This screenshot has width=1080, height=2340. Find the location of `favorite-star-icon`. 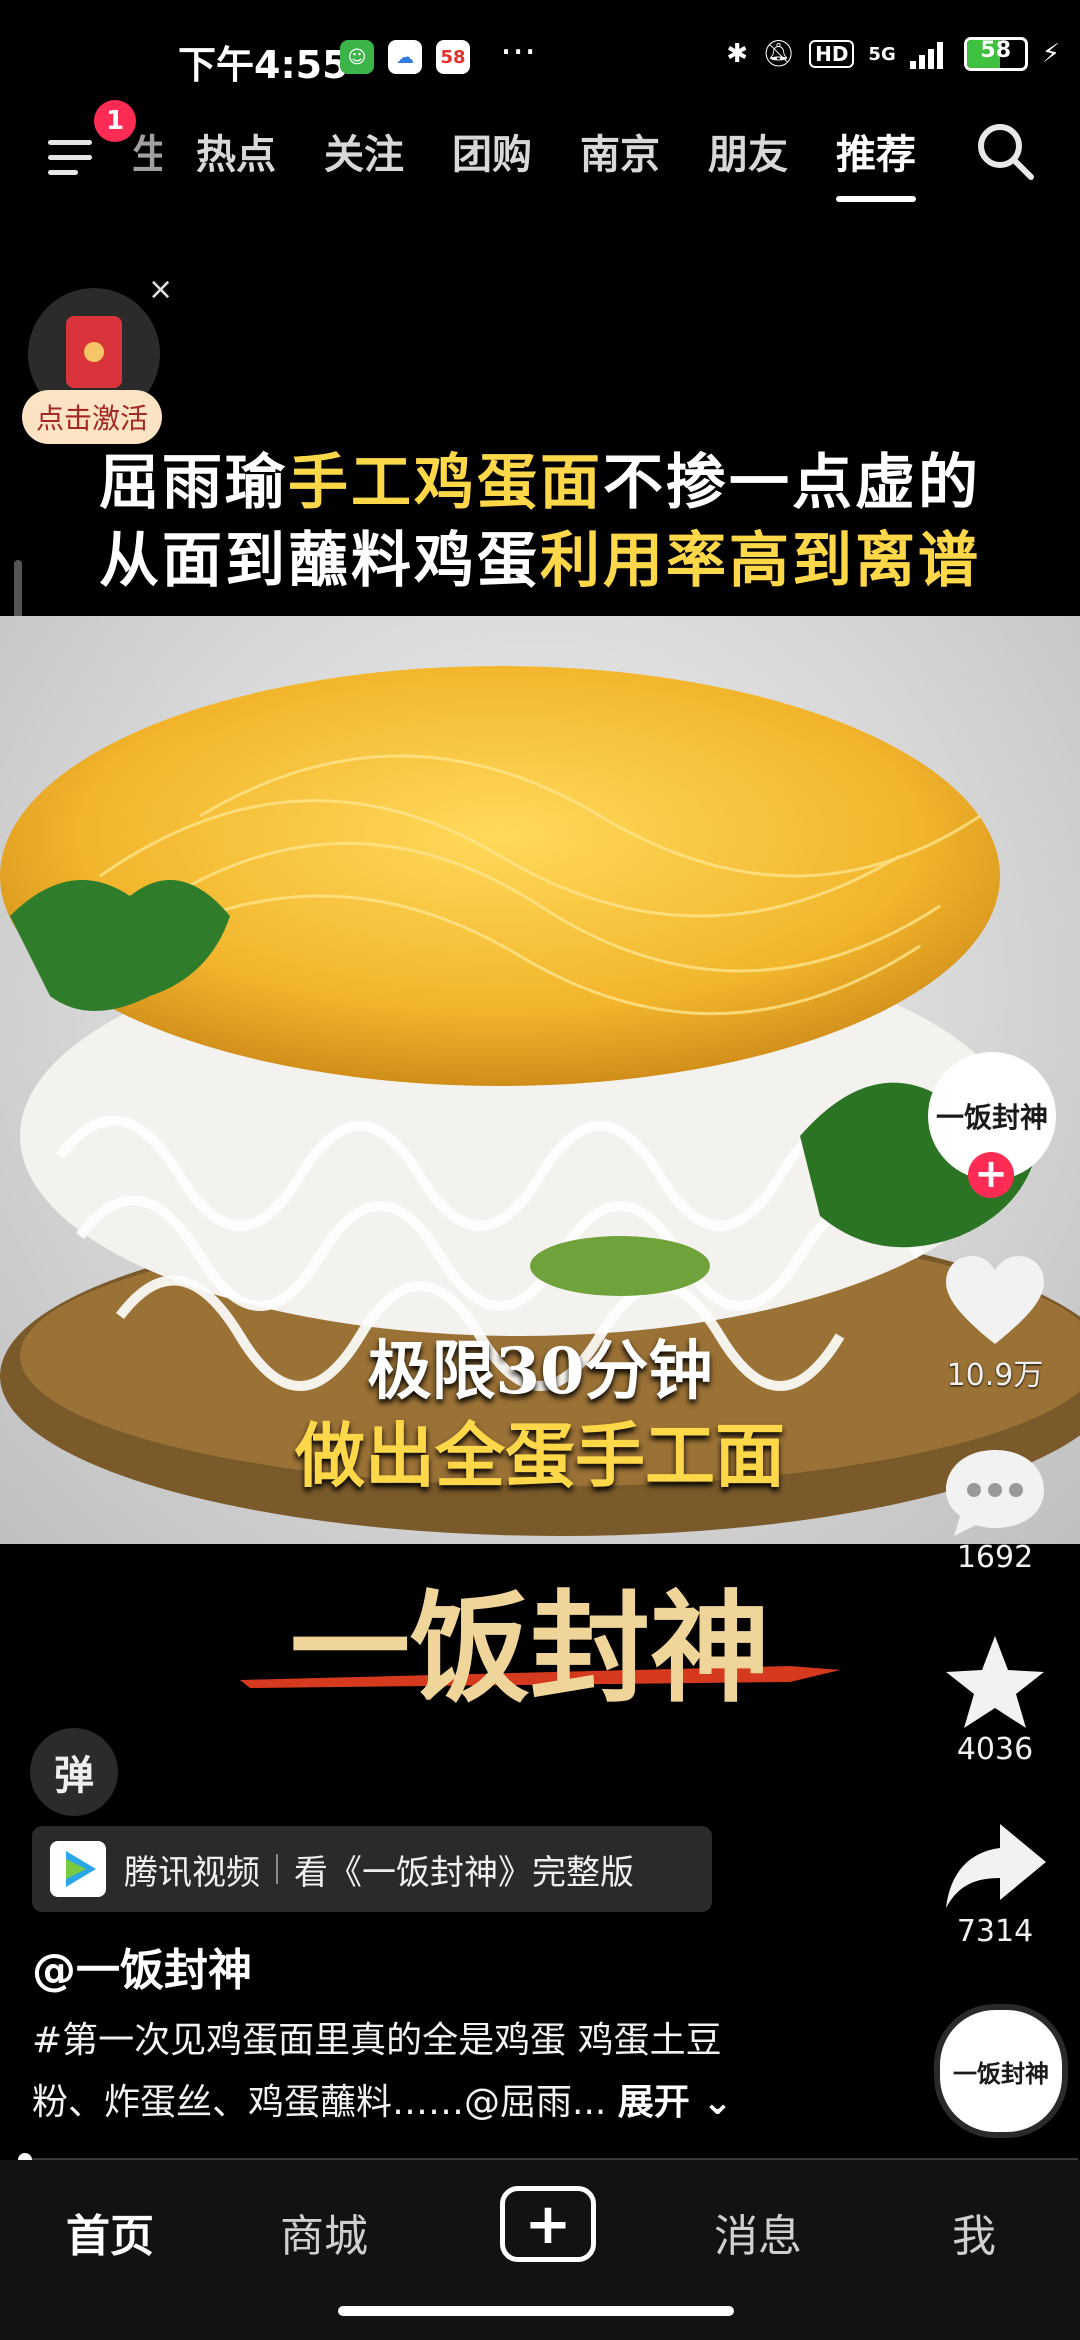

favorite-star-icon is located at coordinates (995, 1682).